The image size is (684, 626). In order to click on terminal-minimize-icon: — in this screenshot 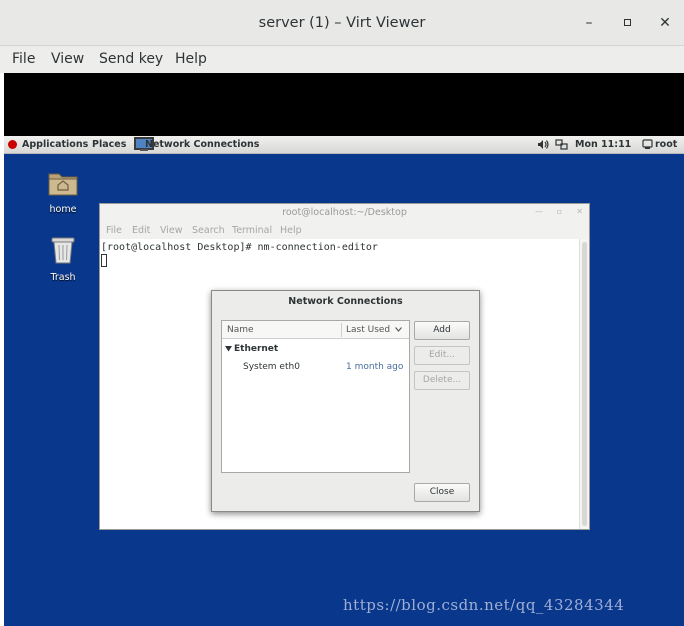, I will do `click(539, 211)`.